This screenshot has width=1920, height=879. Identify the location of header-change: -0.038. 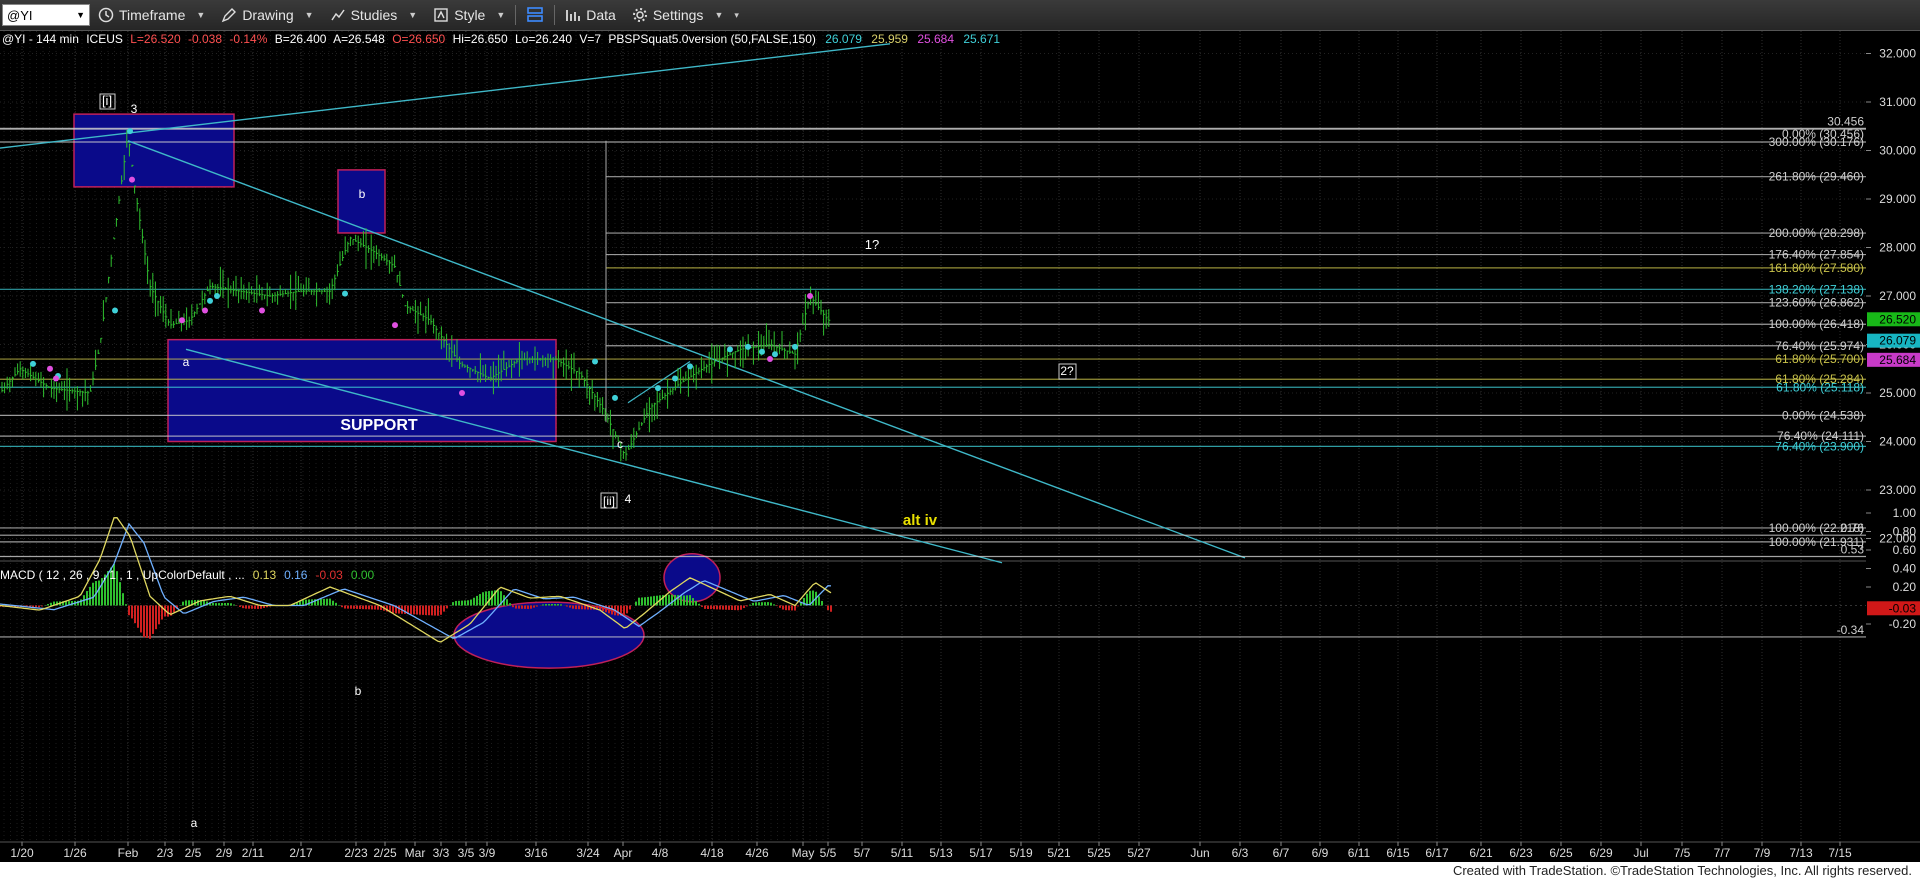
(205, 39).